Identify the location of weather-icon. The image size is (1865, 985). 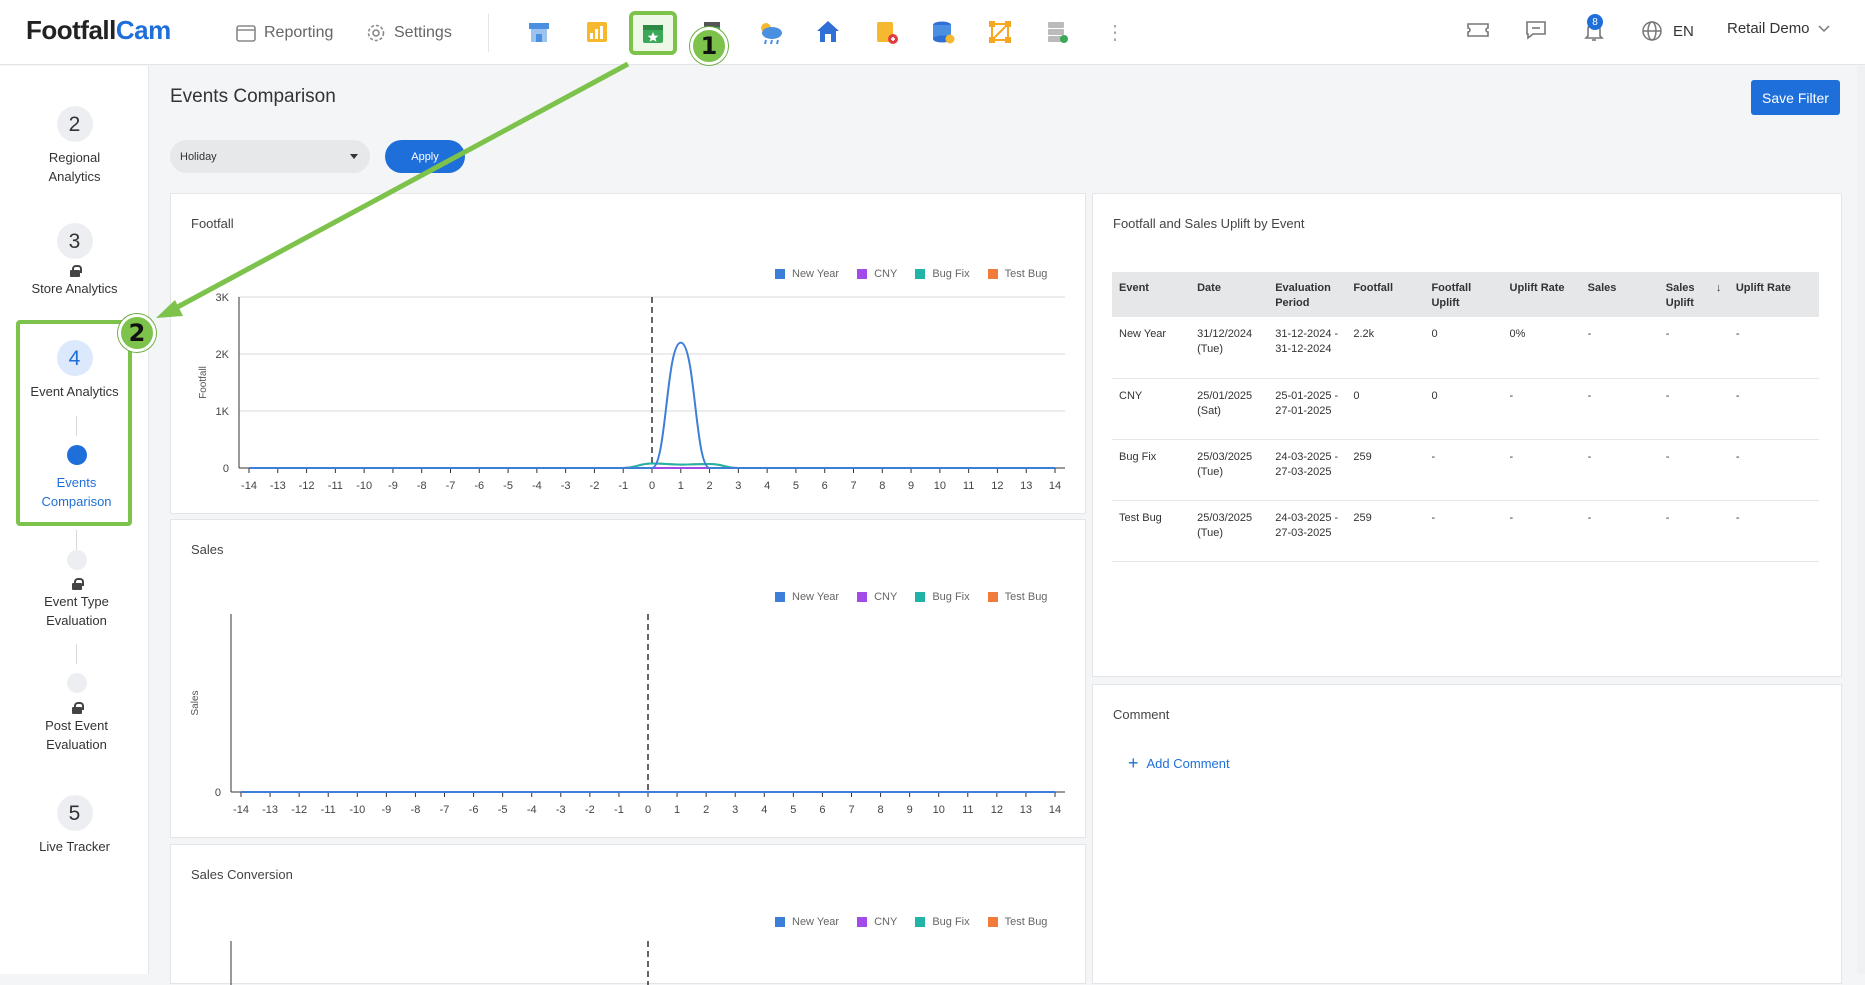
(770, 32).